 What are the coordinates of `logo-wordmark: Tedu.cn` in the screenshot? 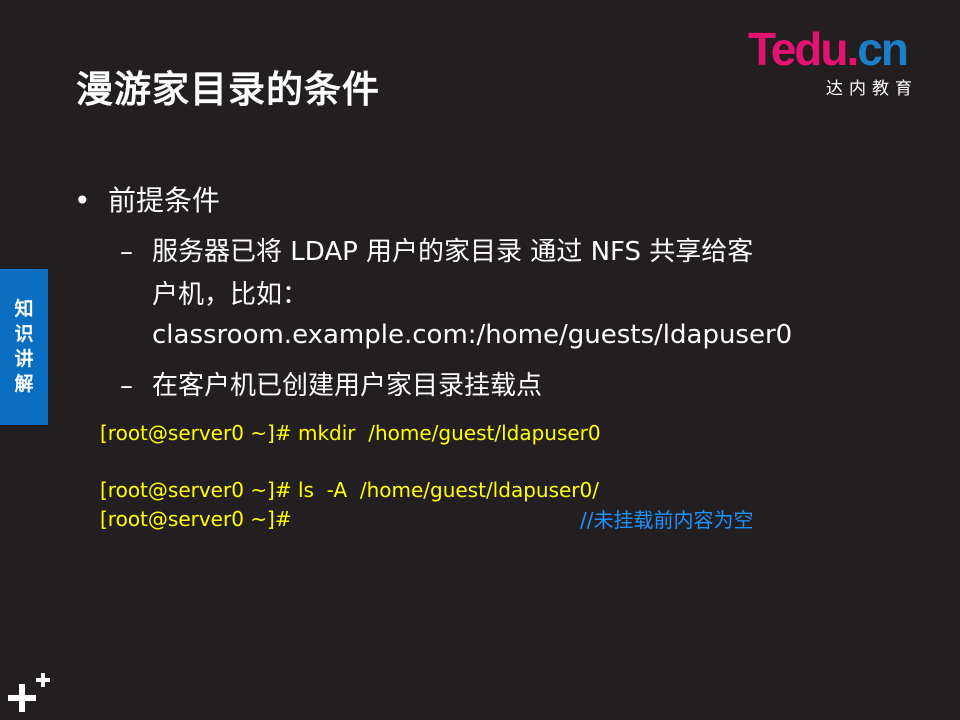 It's located at (828, 49).